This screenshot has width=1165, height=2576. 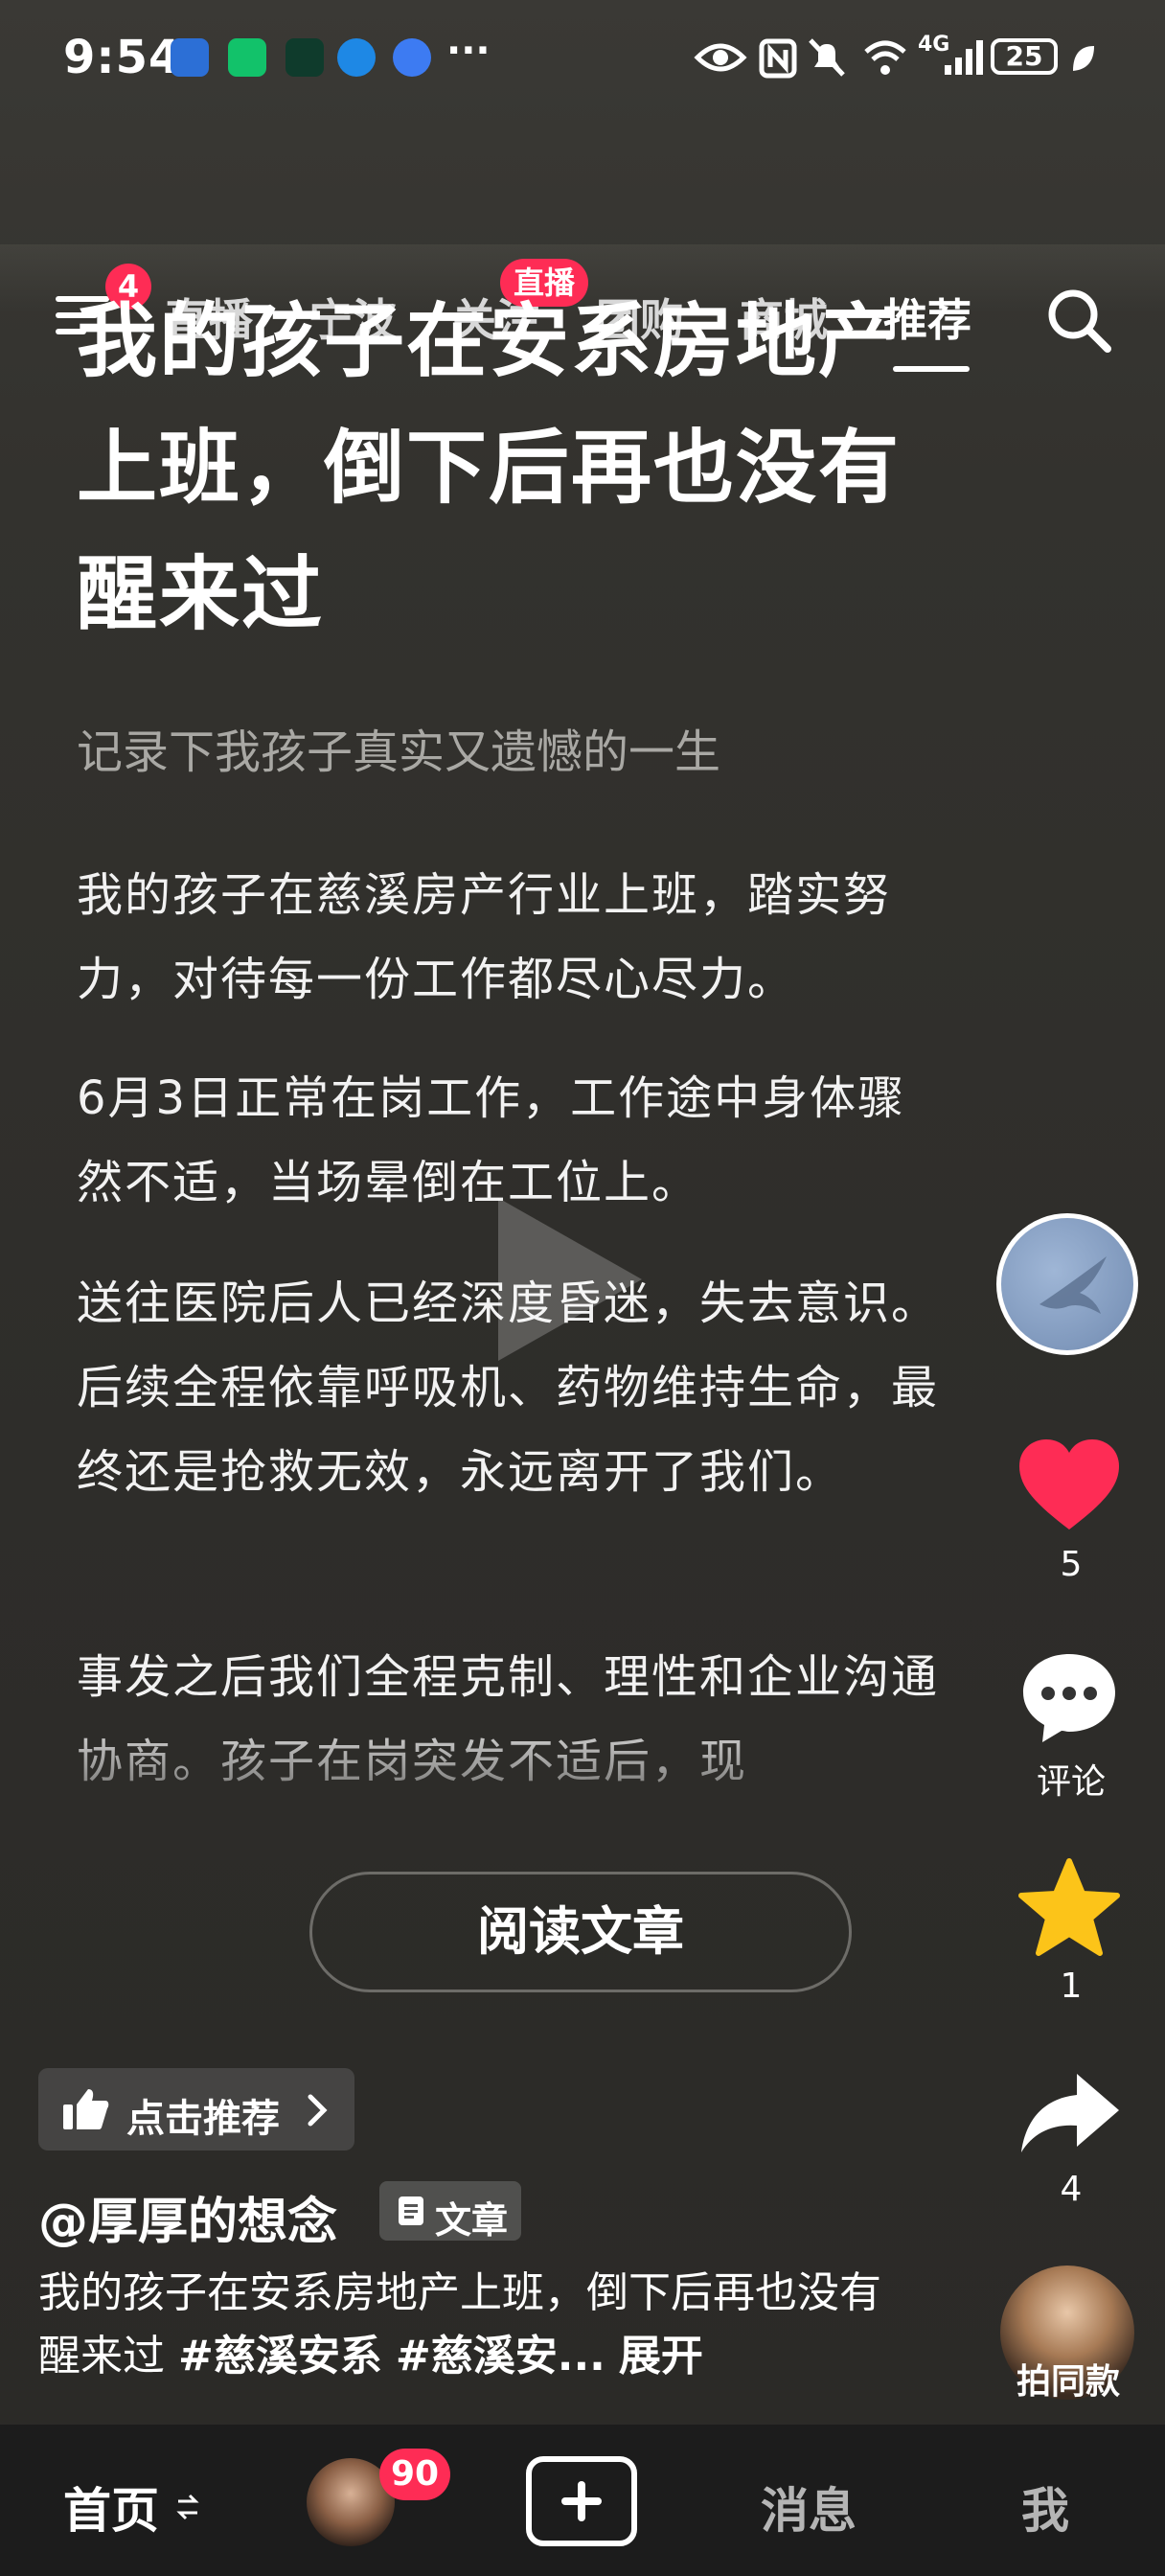 I want to click on autohome-app-icon, so click(x=190, y=57).